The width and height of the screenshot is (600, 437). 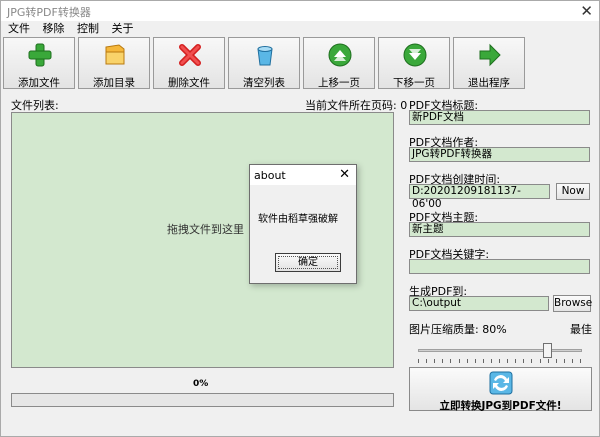 What do you see at coordinates (49, 12) in the screenshot?
I see `window-title: JPG转PDF转换器` at bounding box center [49, 12].